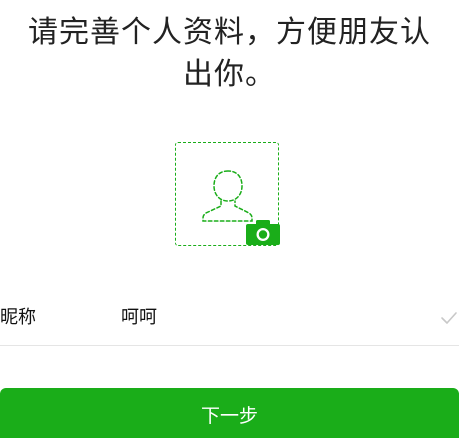 The image size is (459, 438). Describe the element at coordinates (263, 232) in the screenshot. I see `camera-icon` at that location.